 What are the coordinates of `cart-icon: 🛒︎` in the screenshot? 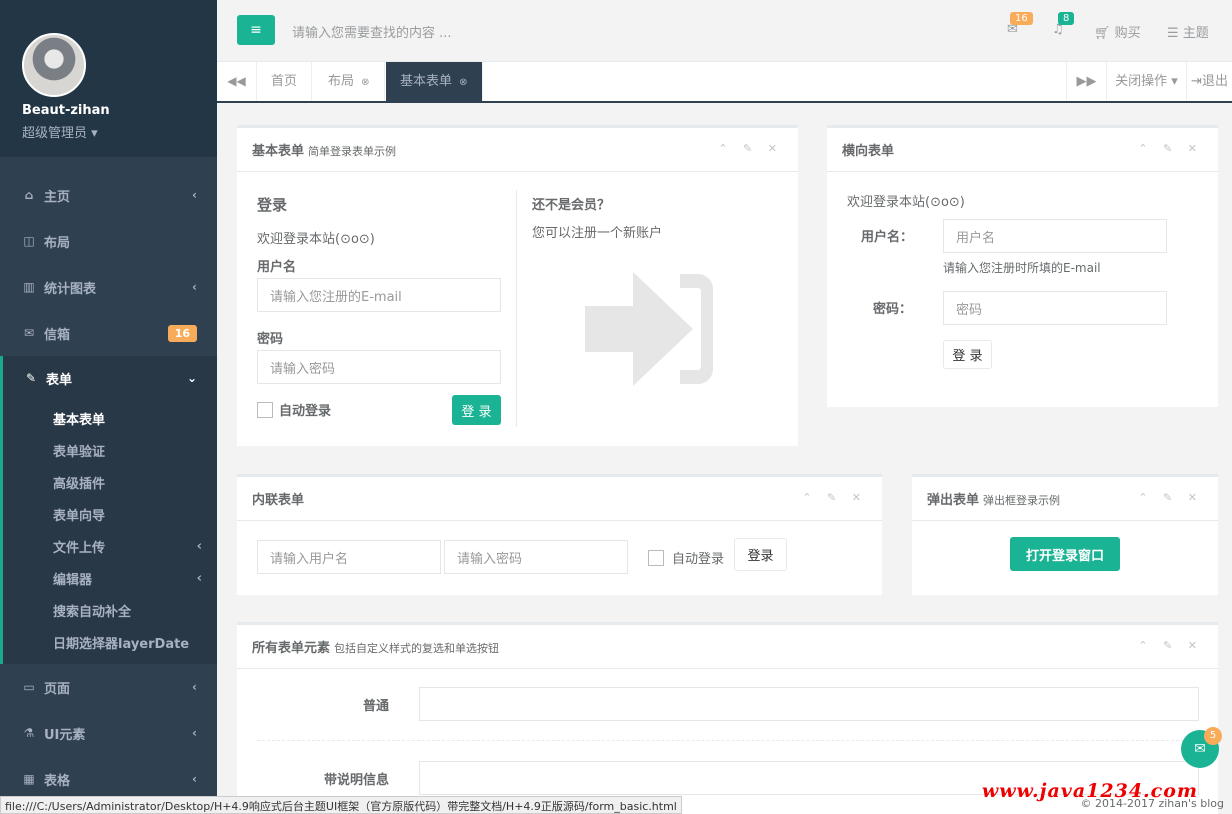 It's located at (1102, 33).